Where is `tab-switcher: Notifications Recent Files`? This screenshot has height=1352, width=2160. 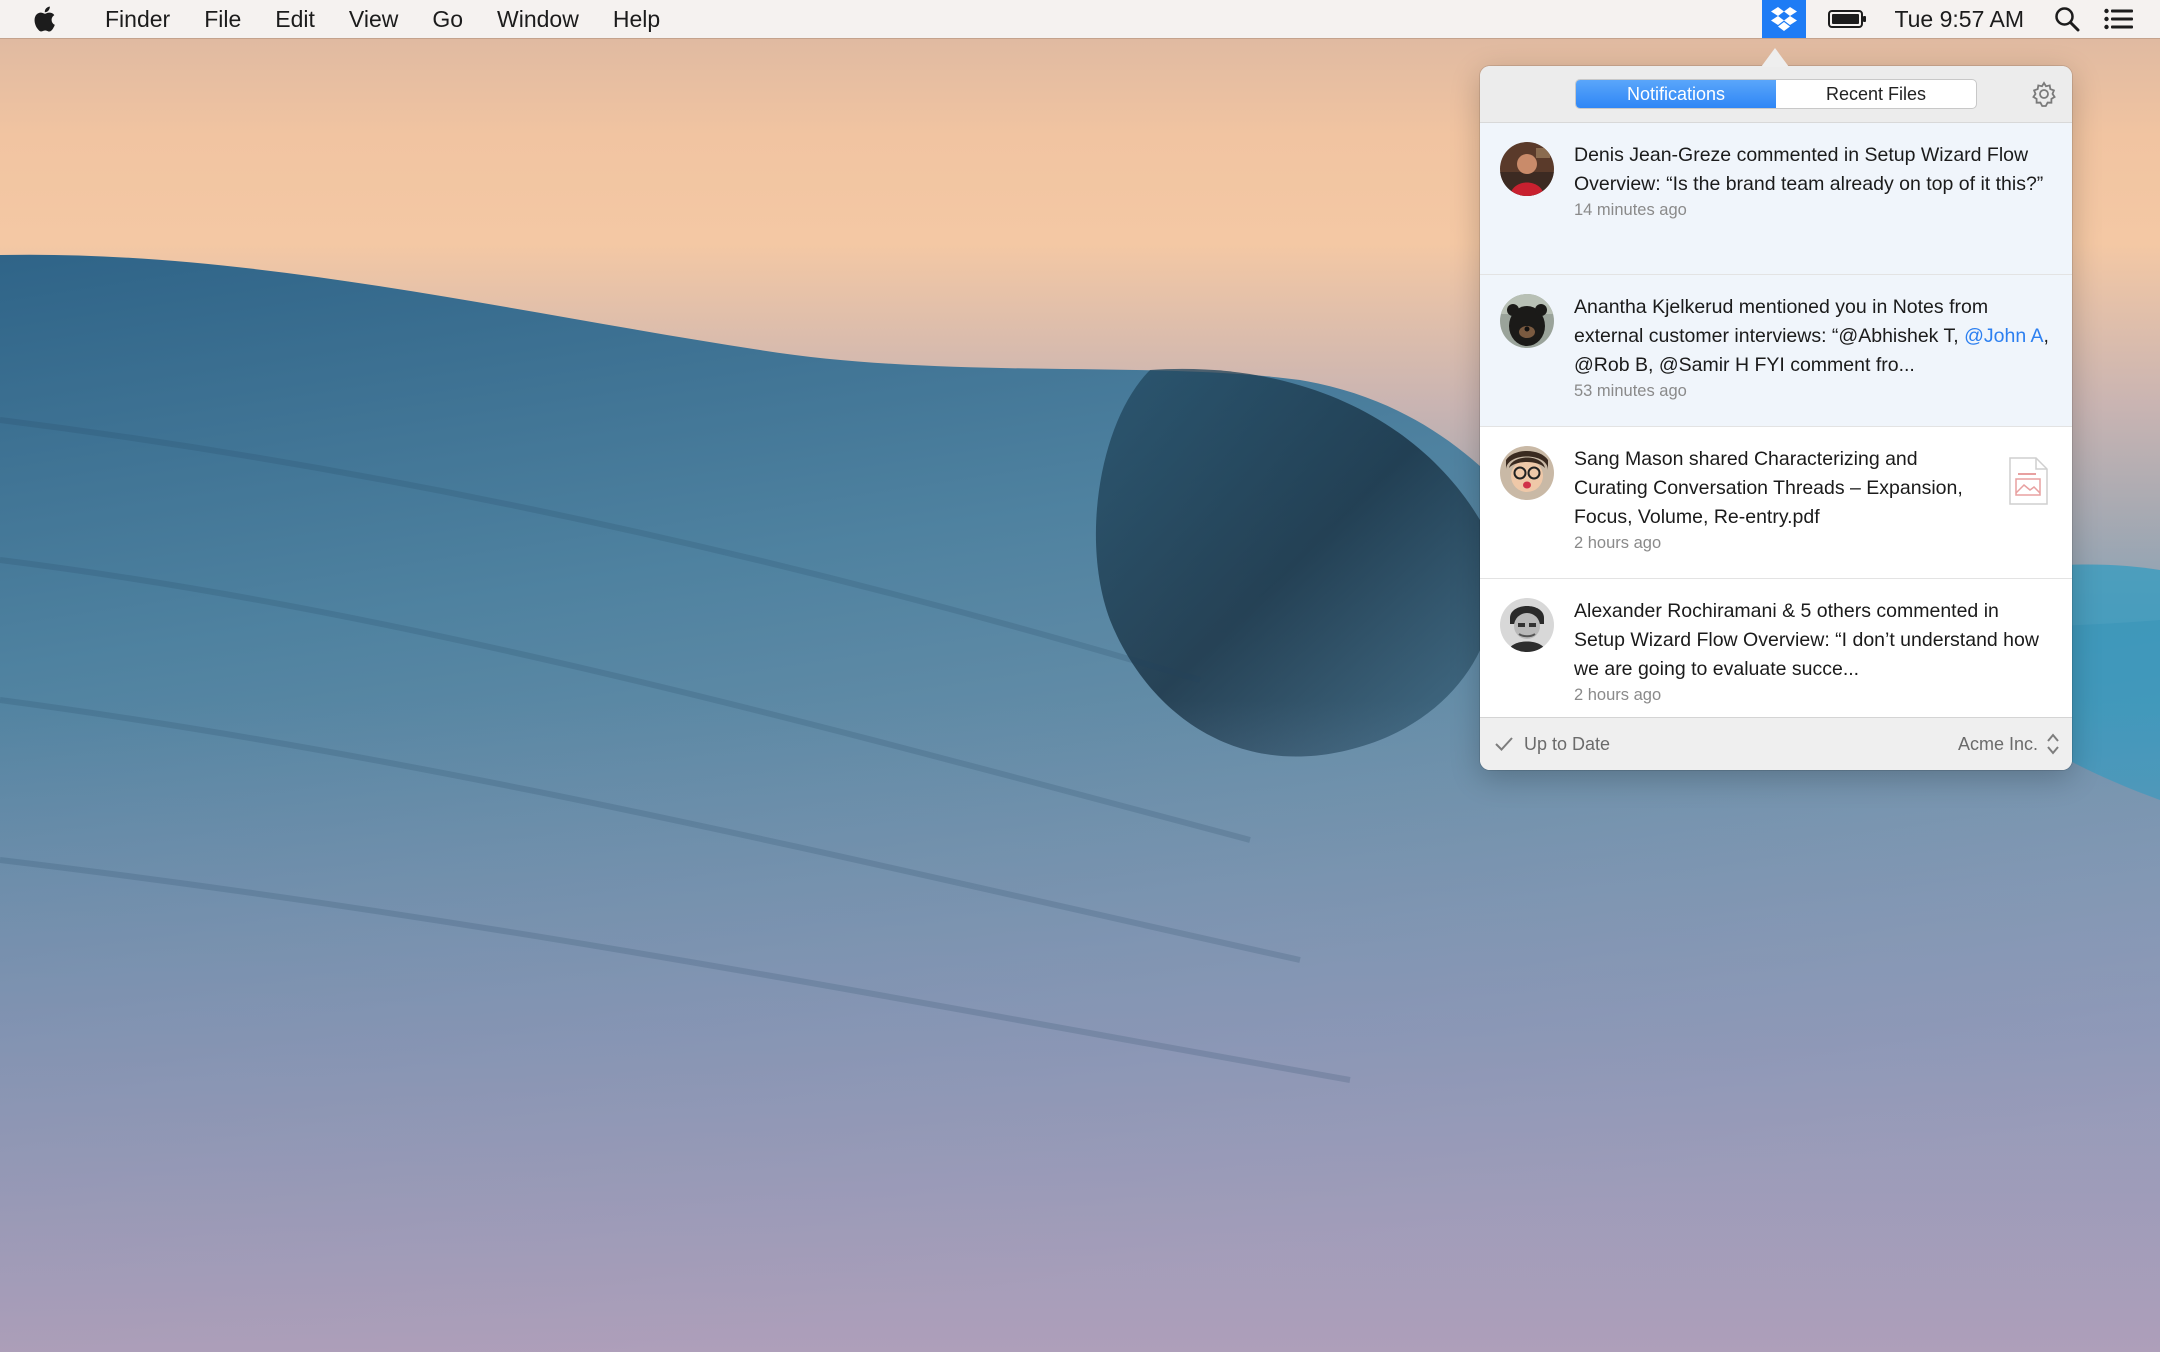
tab-switcher: Notifications Recent Files is located at coordinates (1776, 94).